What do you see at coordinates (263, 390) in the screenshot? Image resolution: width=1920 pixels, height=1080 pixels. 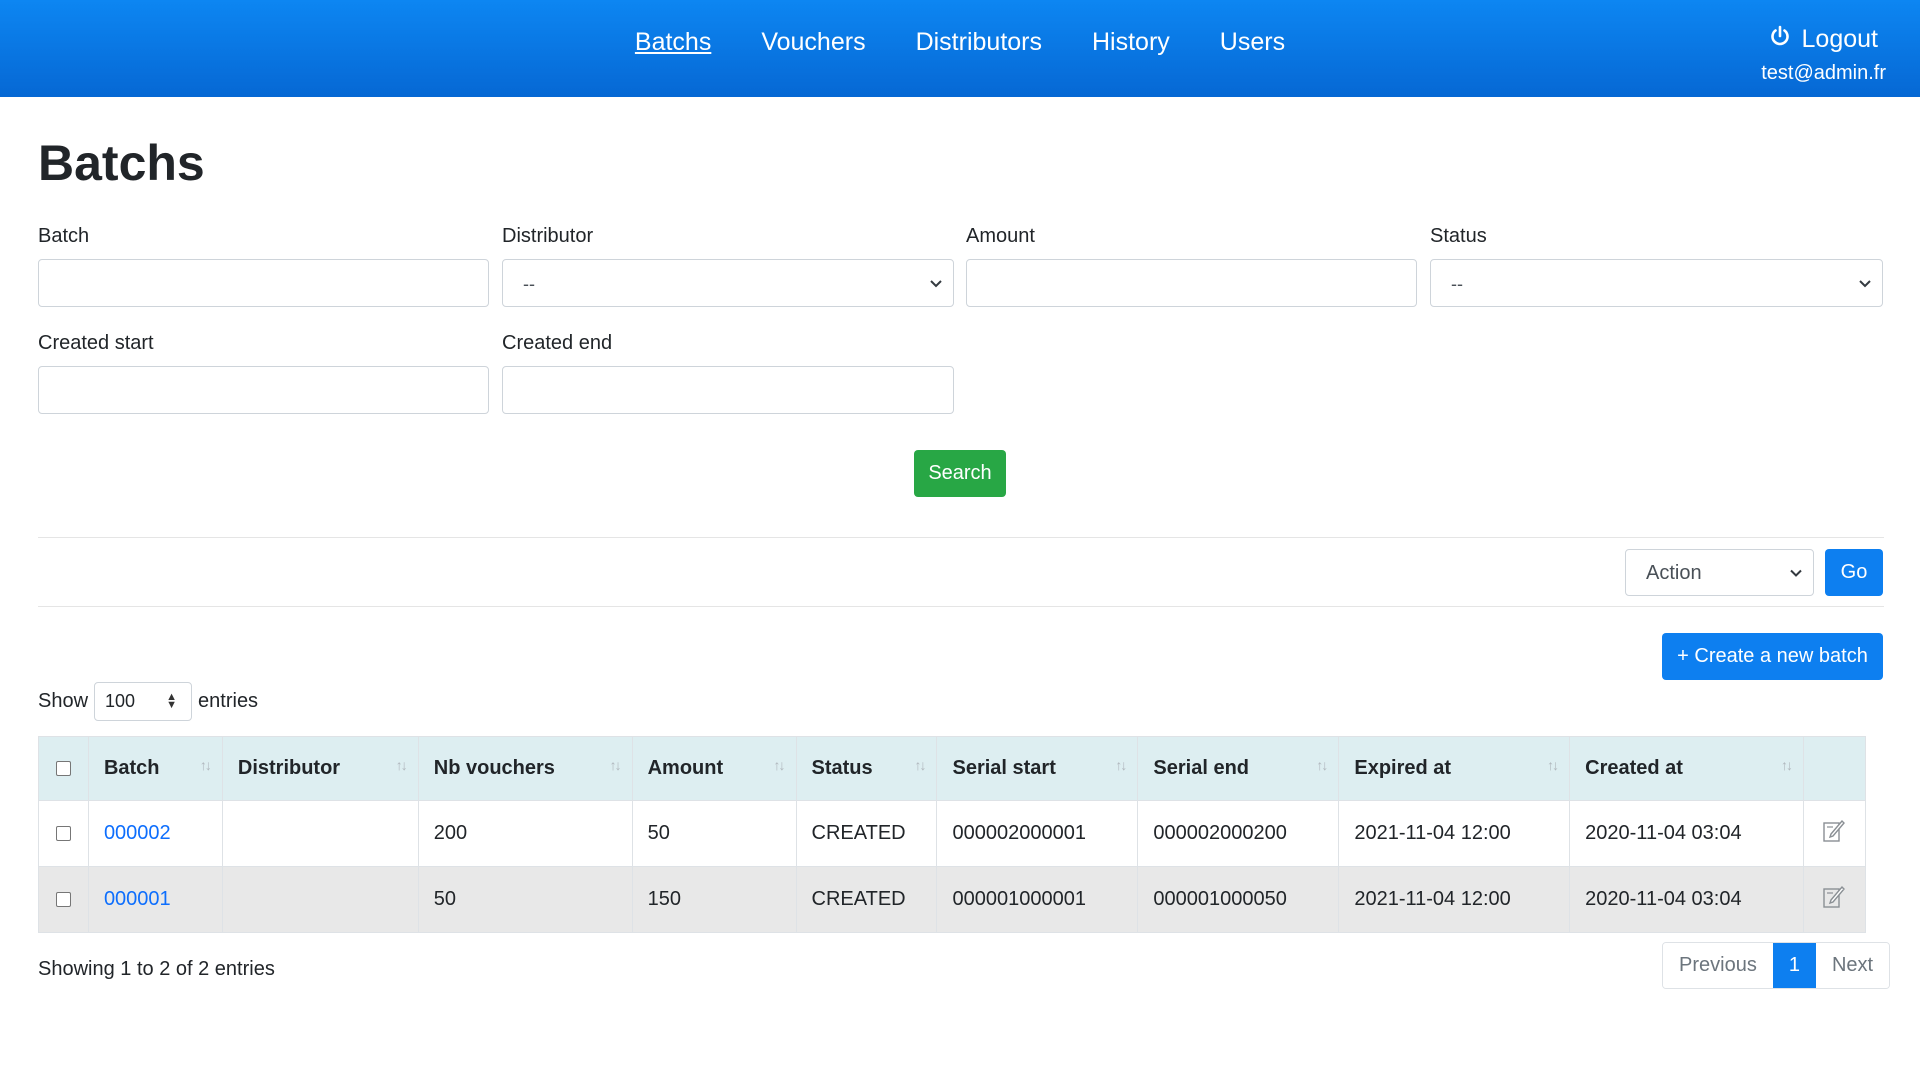 I see `created-start-input` at bounding box center [263, 390].